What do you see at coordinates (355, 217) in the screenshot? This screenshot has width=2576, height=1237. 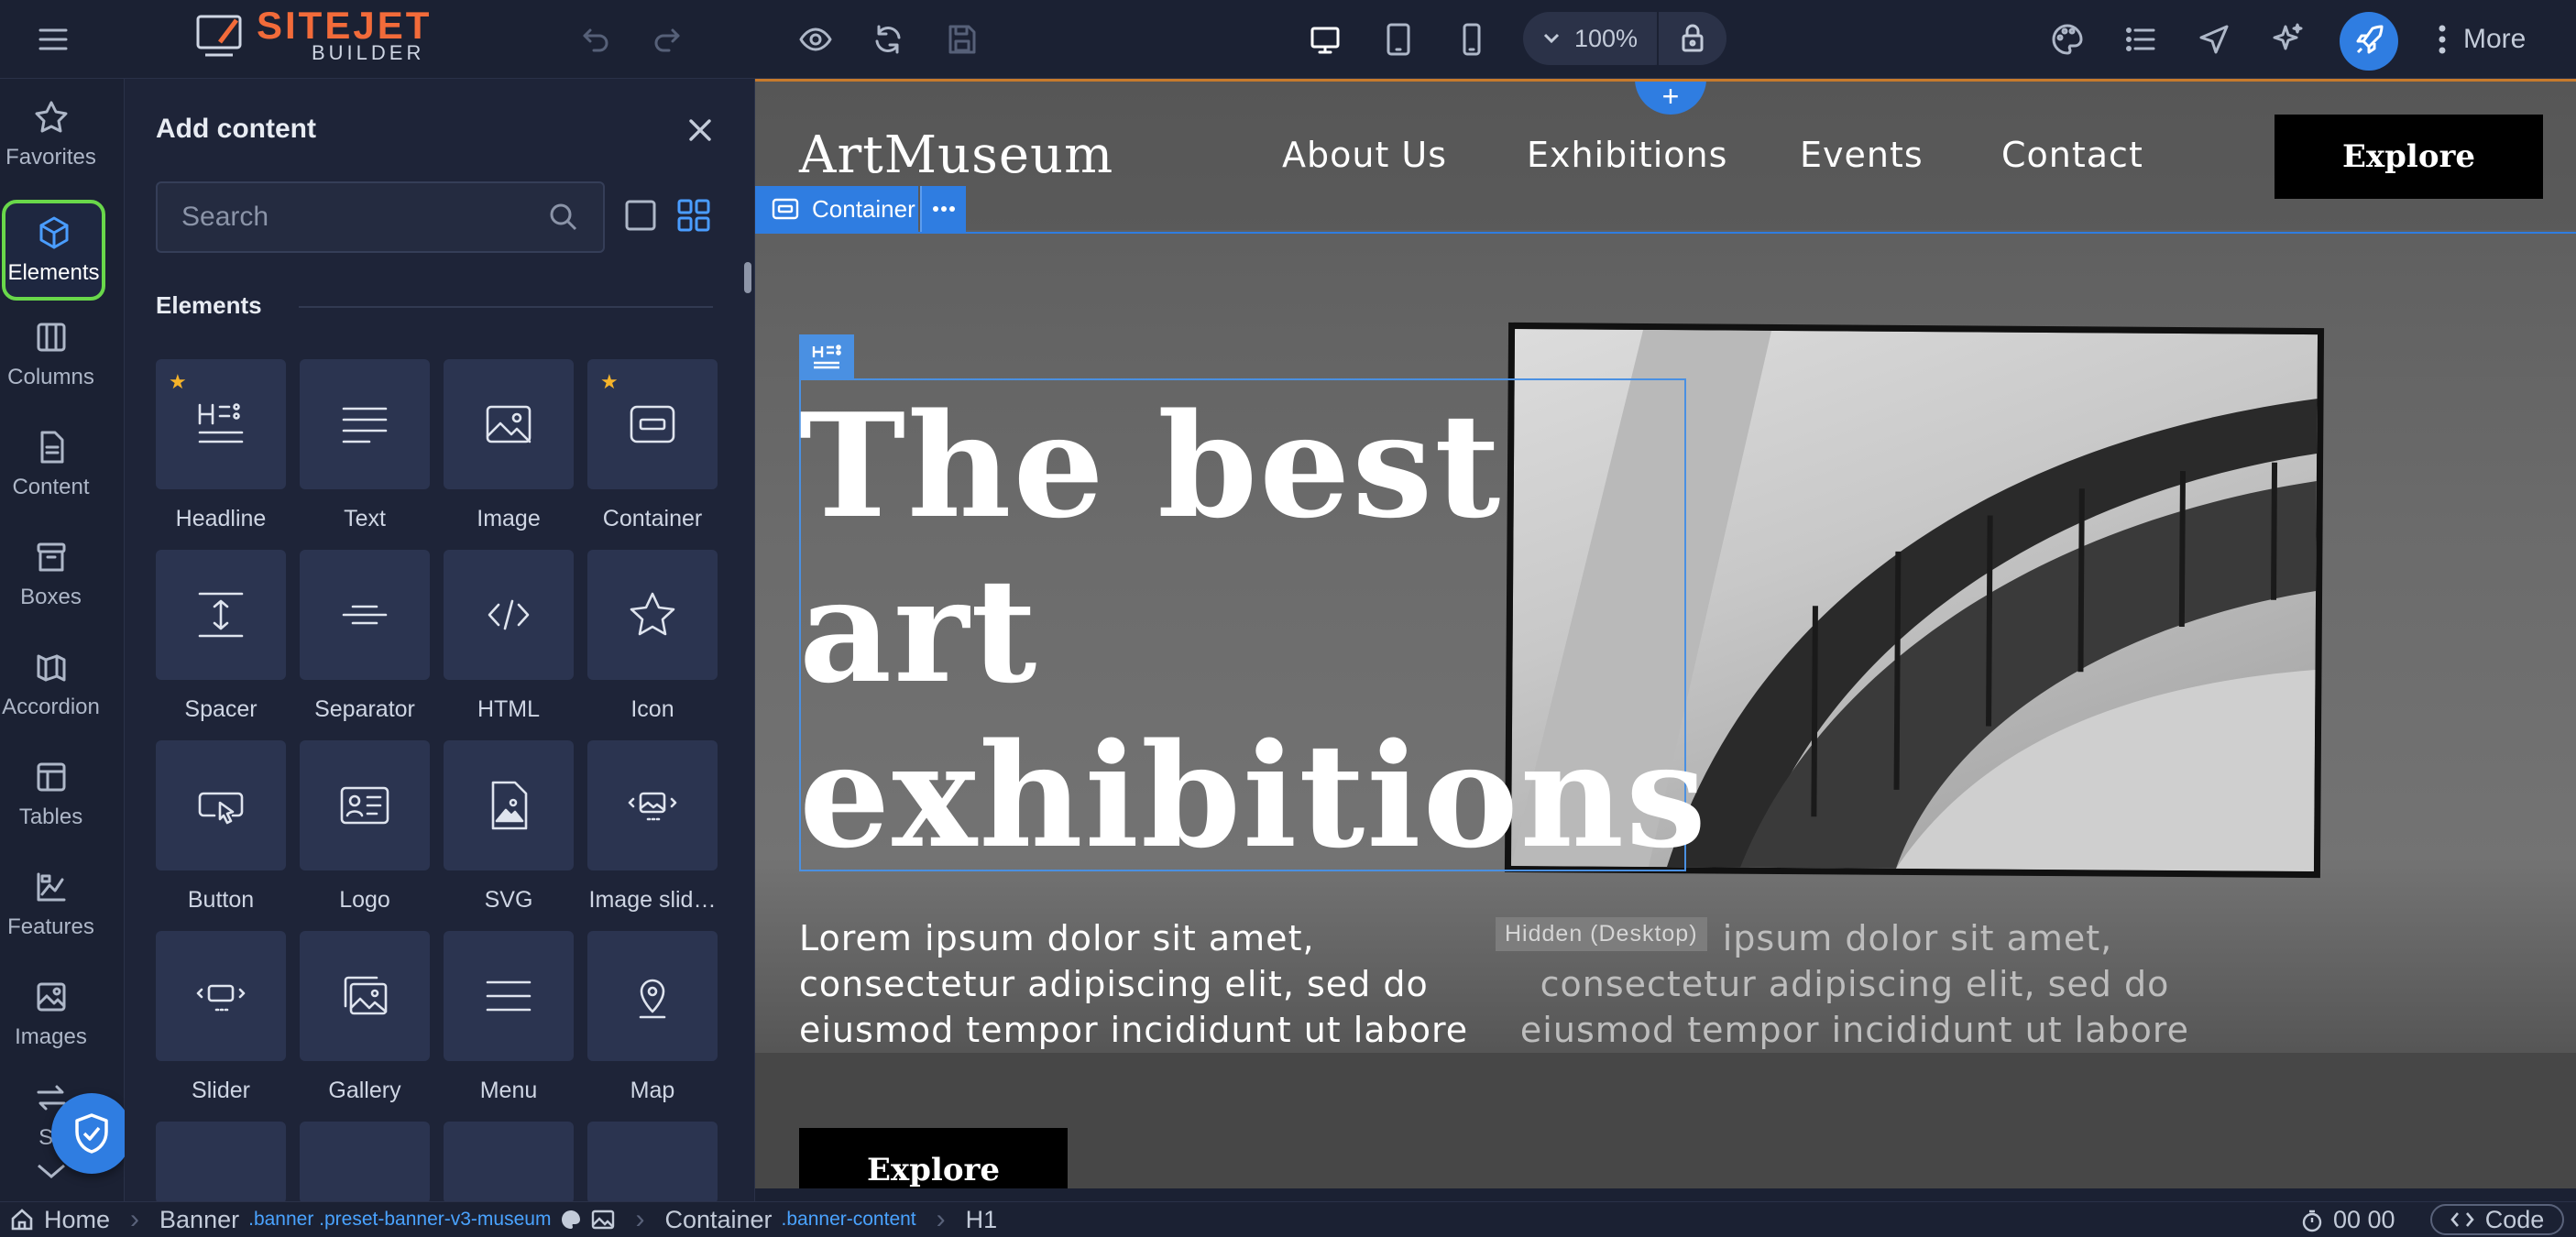 I see `search-input` at bounding box center [355, 217].